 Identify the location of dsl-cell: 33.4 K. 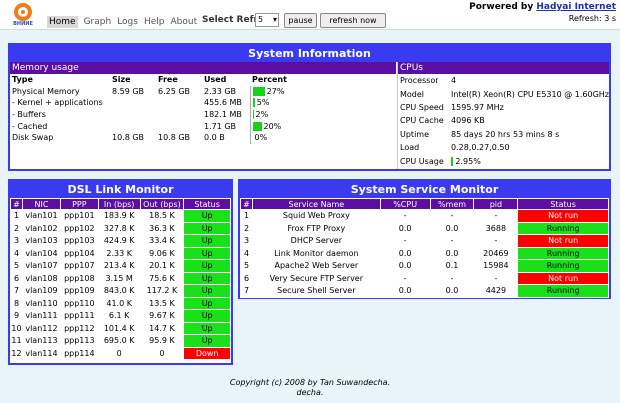
(162, 241).